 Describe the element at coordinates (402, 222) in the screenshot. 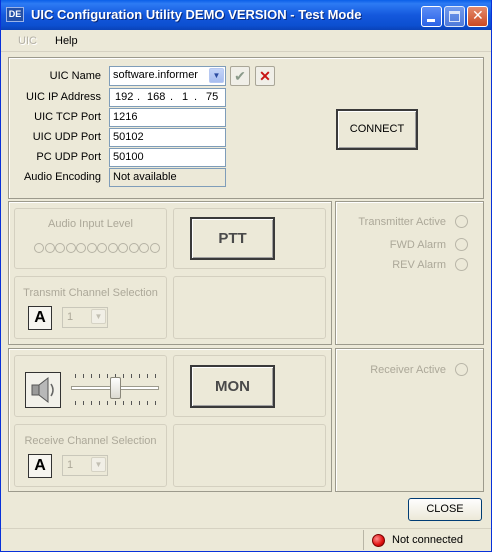

I see `transmitter-active-label: Transmitter Active` at that location.